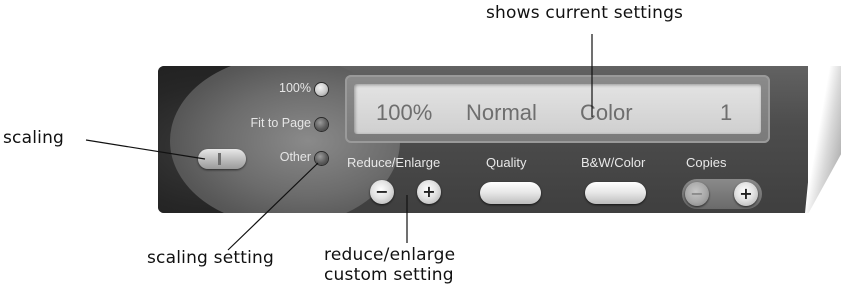 Image resolution: width=841 pixels, height=297 pixels. I want to click on quality-button, so click(510, 193).